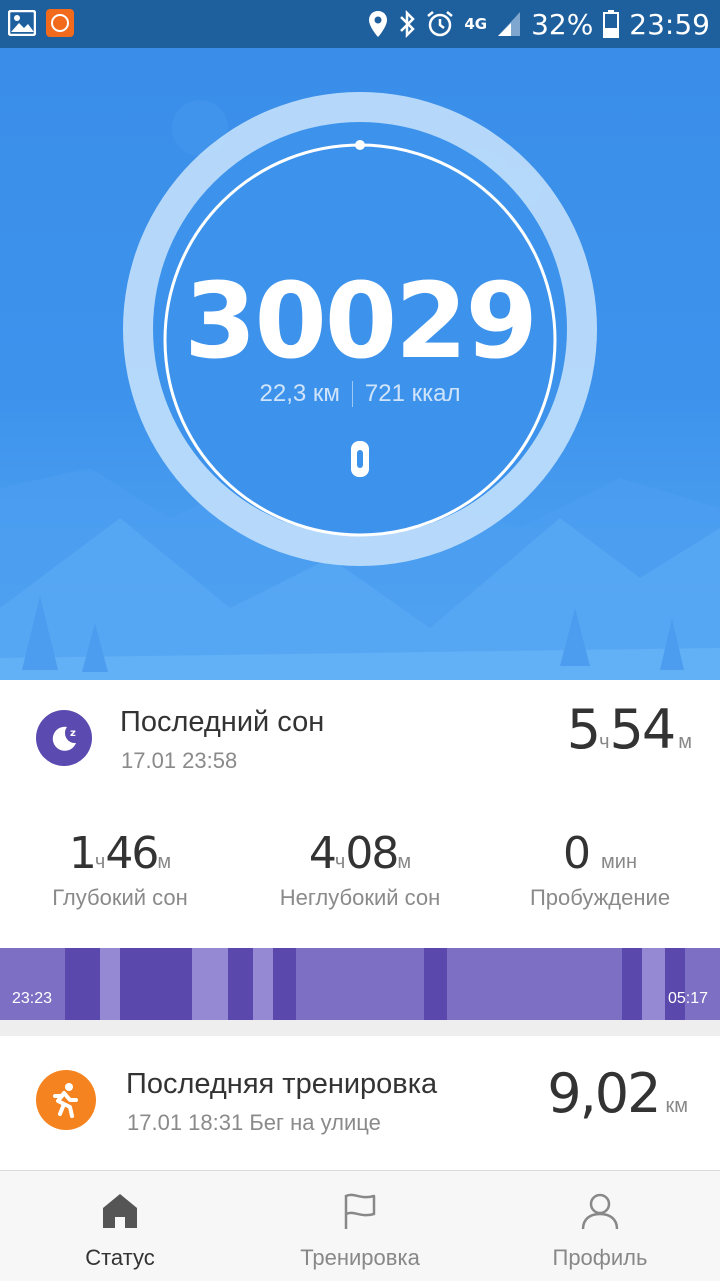  What do you see at coordinates (407, 24) in the screenshot?
I see `bluetooth-icon` at bounding box center [407, 24].